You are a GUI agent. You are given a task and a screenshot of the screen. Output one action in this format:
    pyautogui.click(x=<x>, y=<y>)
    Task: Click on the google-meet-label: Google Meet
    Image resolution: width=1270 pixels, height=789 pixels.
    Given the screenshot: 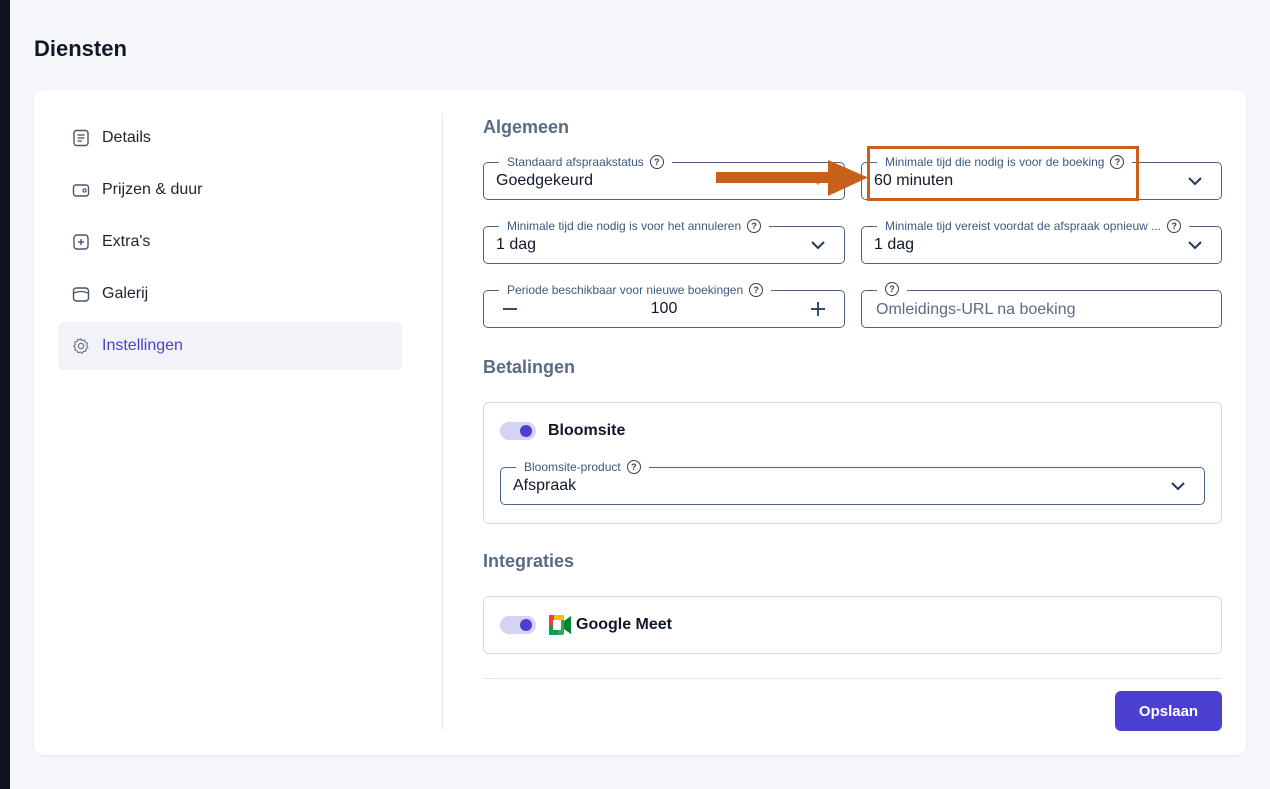 What is the action you would take?
    pyautogui.click(x=624, y=624)
    